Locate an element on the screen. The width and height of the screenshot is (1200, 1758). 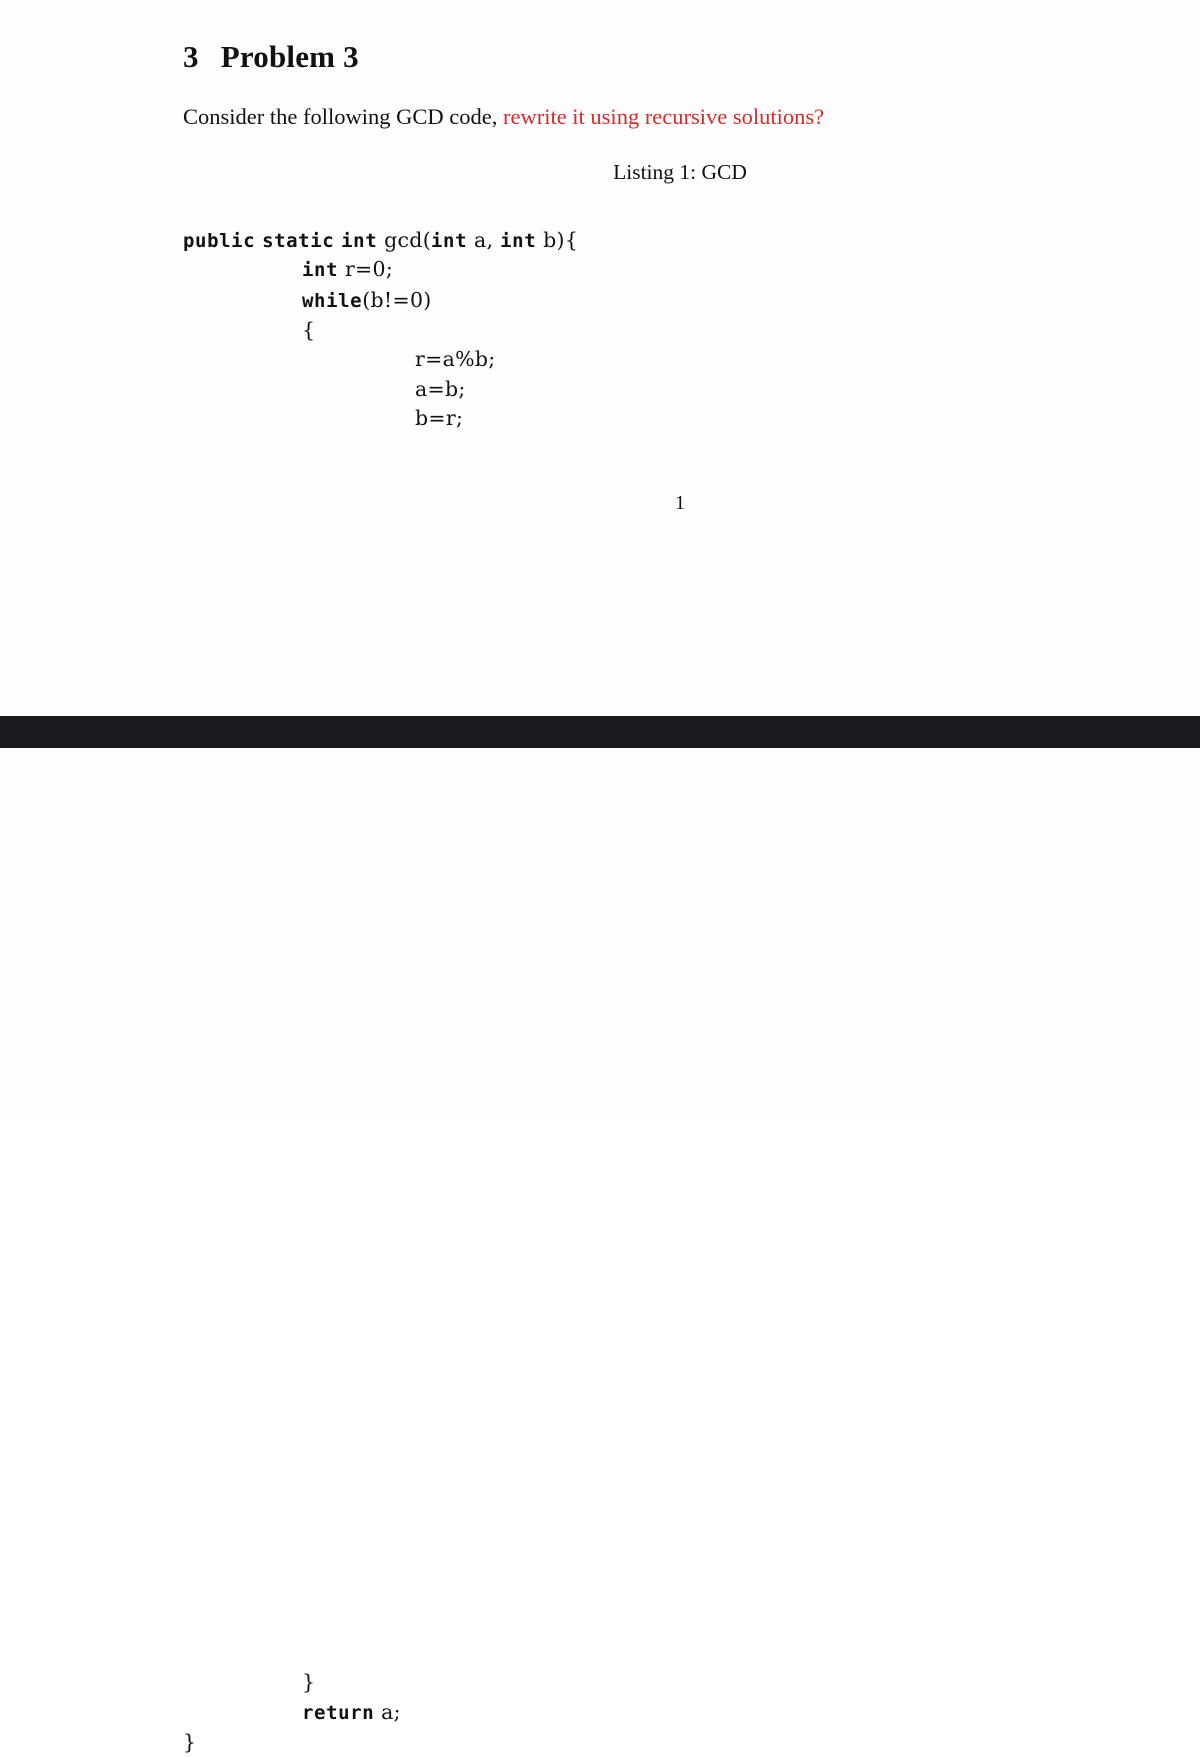
code-final-brace-glyph: } is located at coordinates (190, 1742).